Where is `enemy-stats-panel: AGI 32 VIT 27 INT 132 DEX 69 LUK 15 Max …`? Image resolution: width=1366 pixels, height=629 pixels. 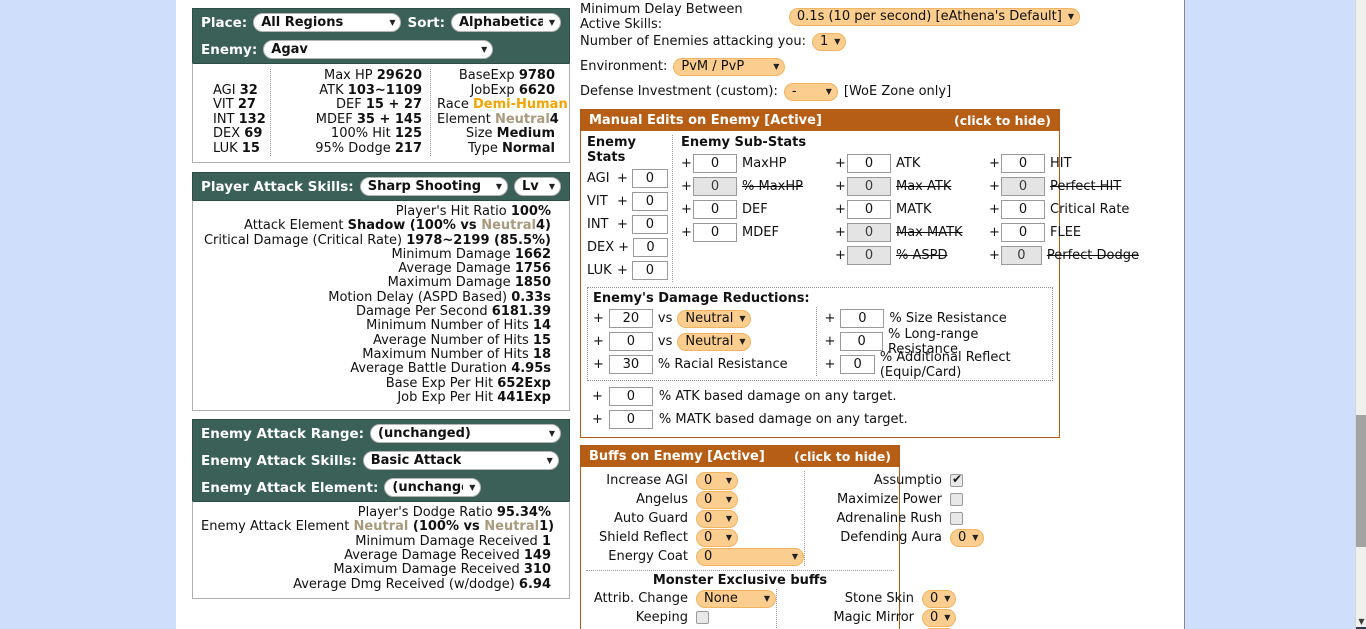 enemy-stats-panel: AGI 32 VIT 27 INT 132 DEX 69 LUK 15 Max … is located at coordinates (381, 113).